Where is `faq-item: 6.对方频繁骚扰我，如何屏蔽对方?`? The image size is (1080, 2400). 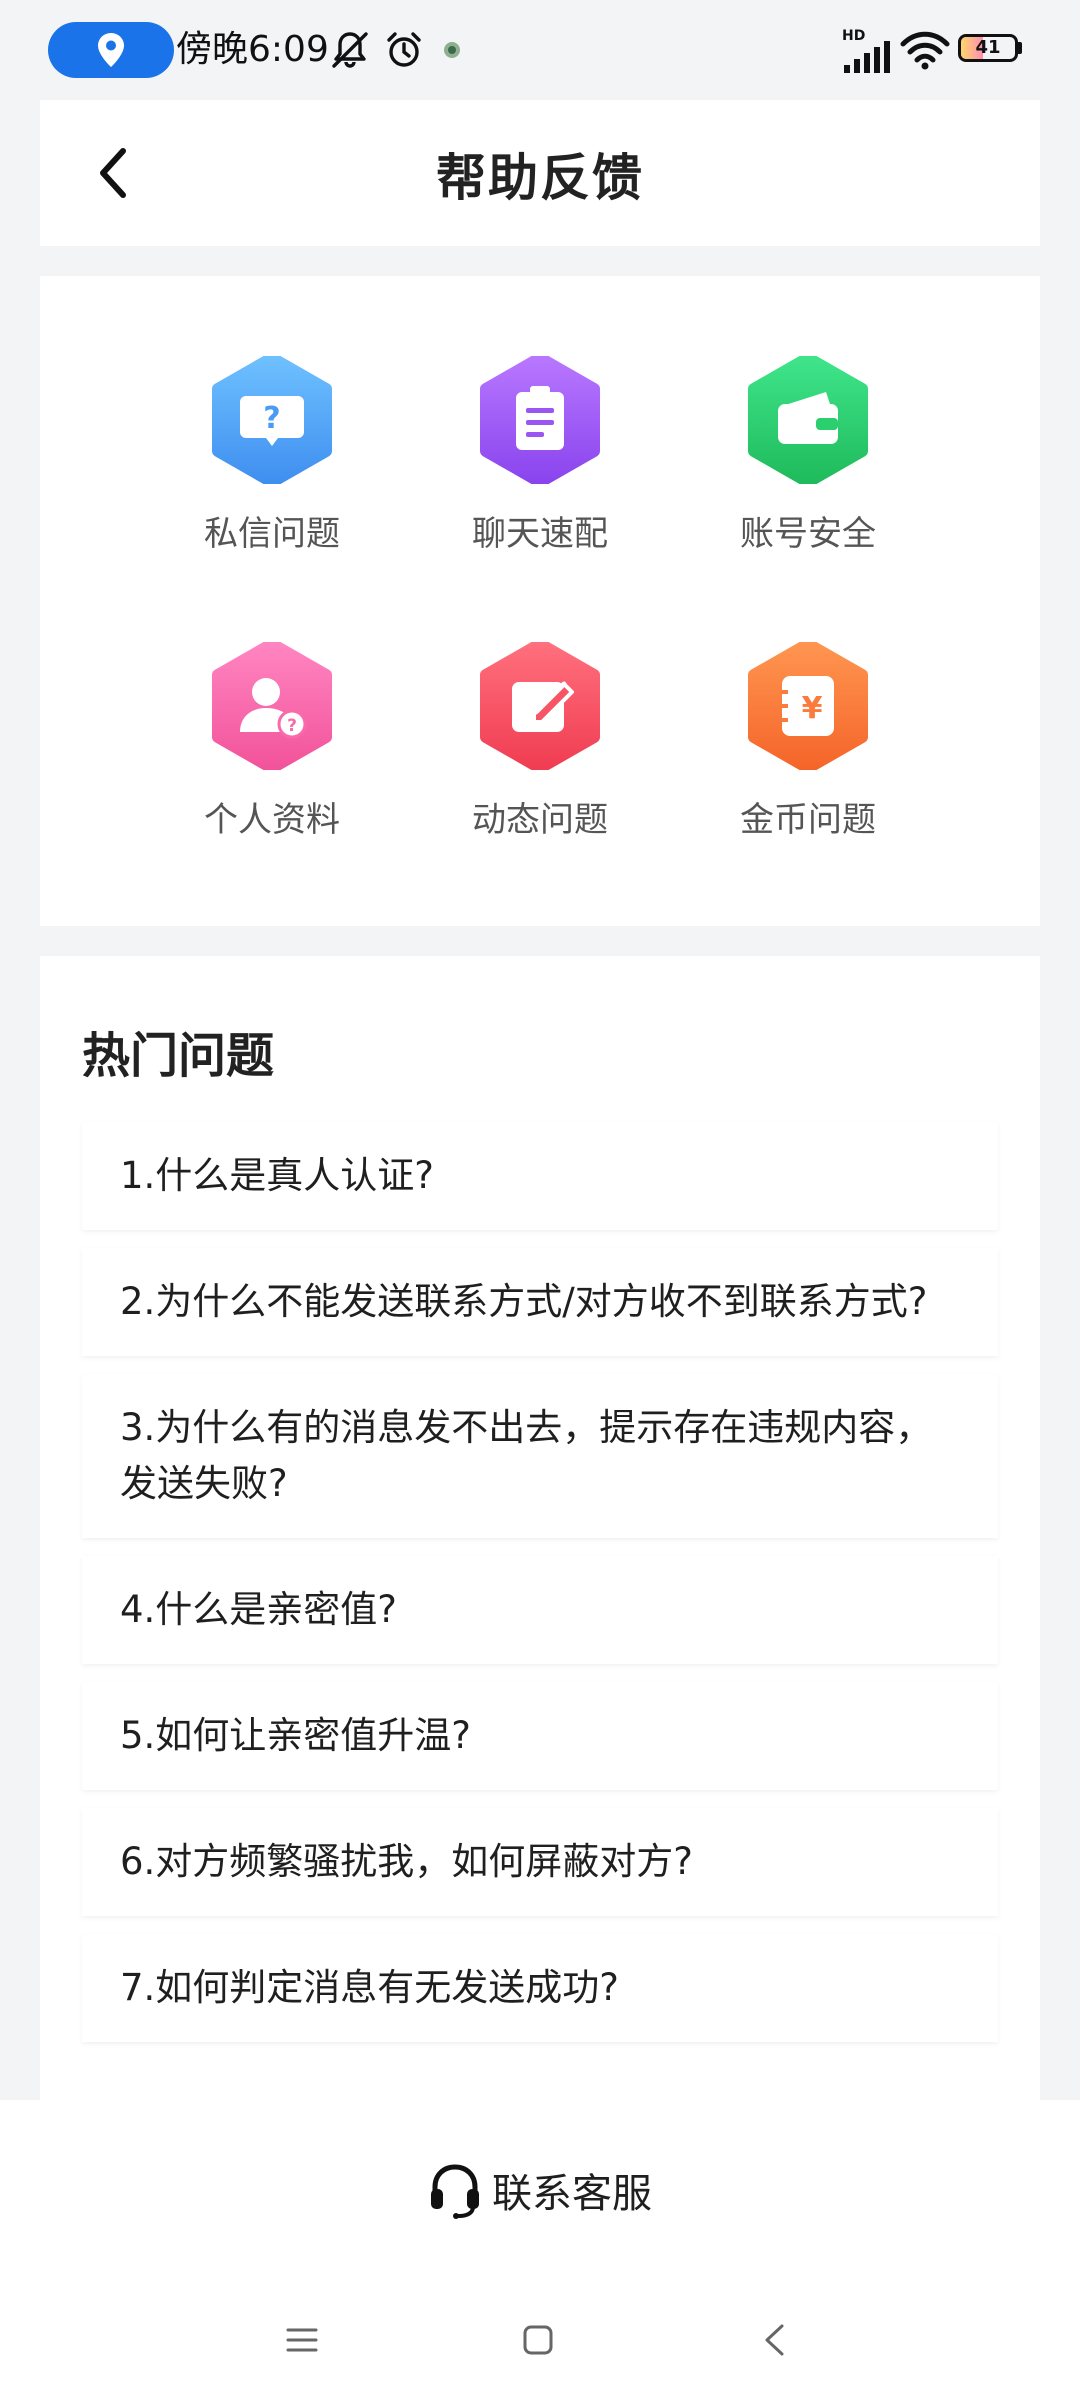 faq-item: 6.对方频繁骚扰我，如何屏蔽对方? is located at coordinates (540, 1862).